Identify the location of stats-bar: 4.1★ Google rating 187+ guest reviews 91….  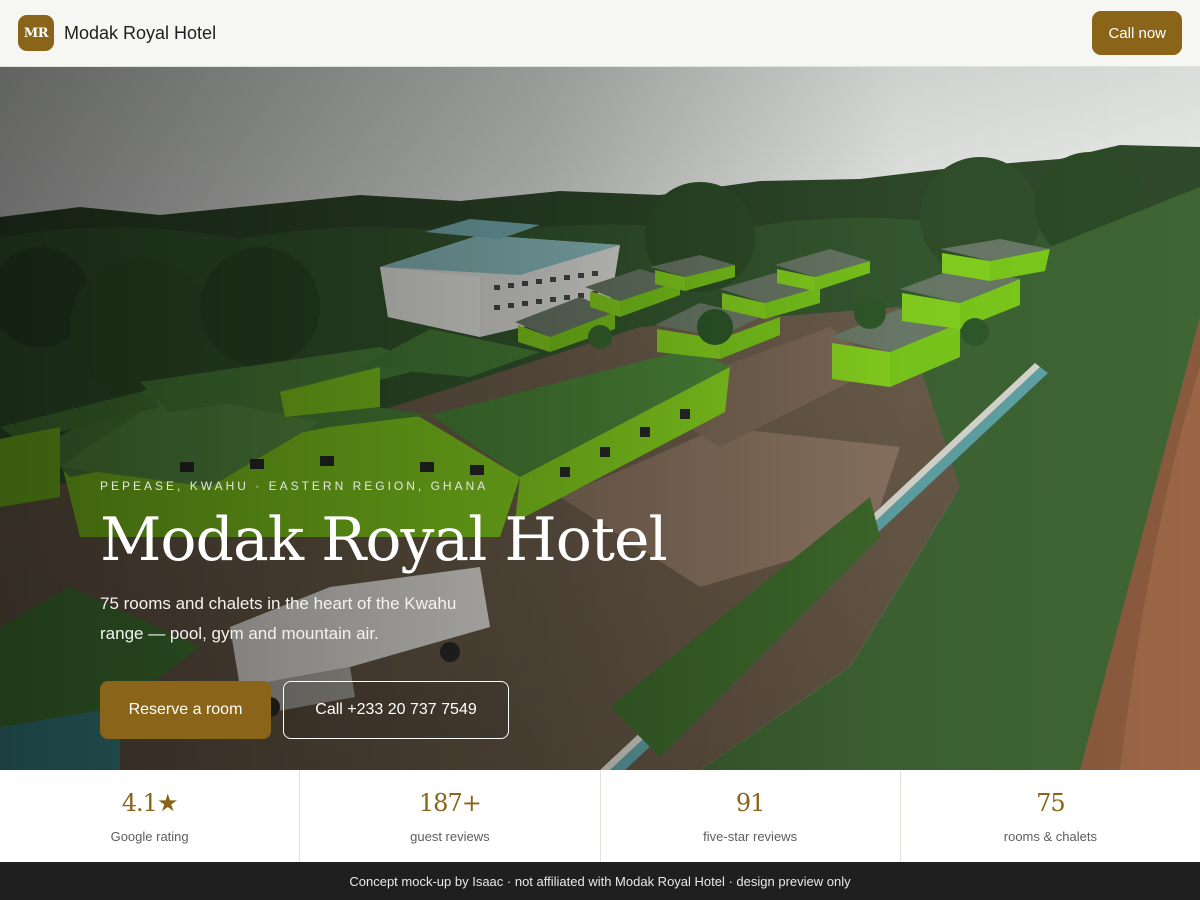
(600, 816).